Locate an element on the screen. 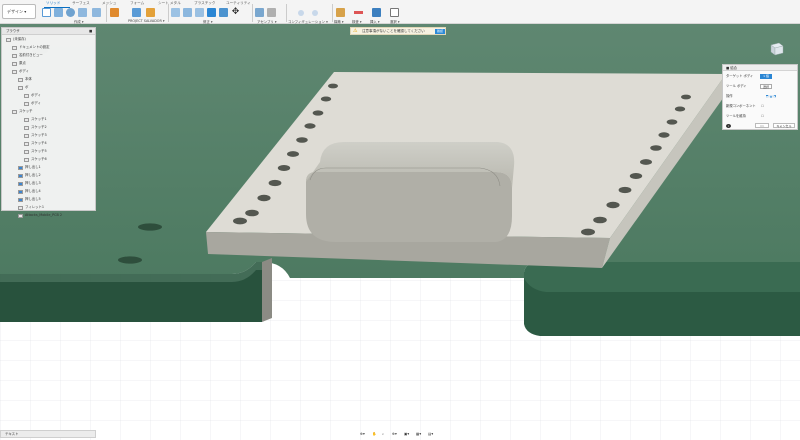 The height and width of the screenshot is (440, 800). new-component-label: 新規コンポーネント is located at coordinates (741, 106).